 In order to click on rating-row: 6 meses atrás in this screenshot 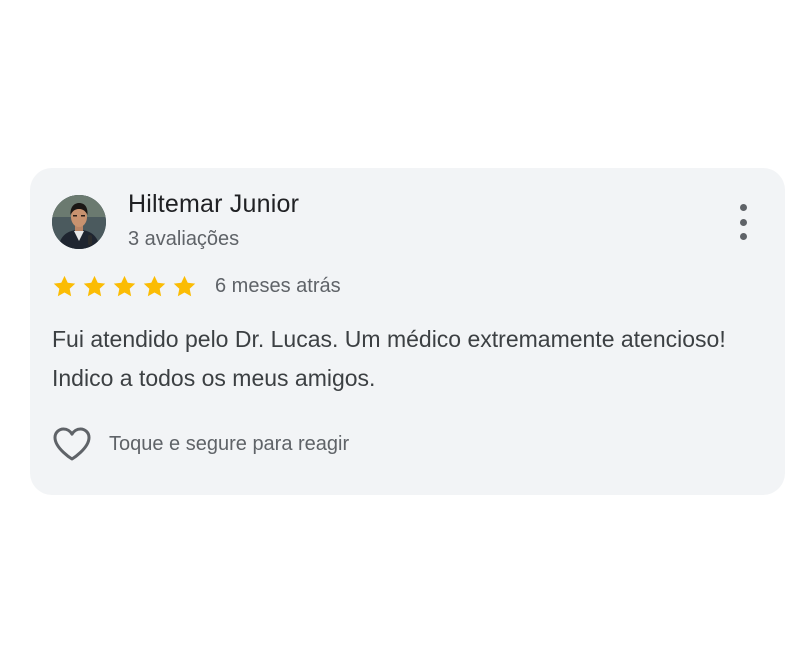, I will do `click(196, 286)`.